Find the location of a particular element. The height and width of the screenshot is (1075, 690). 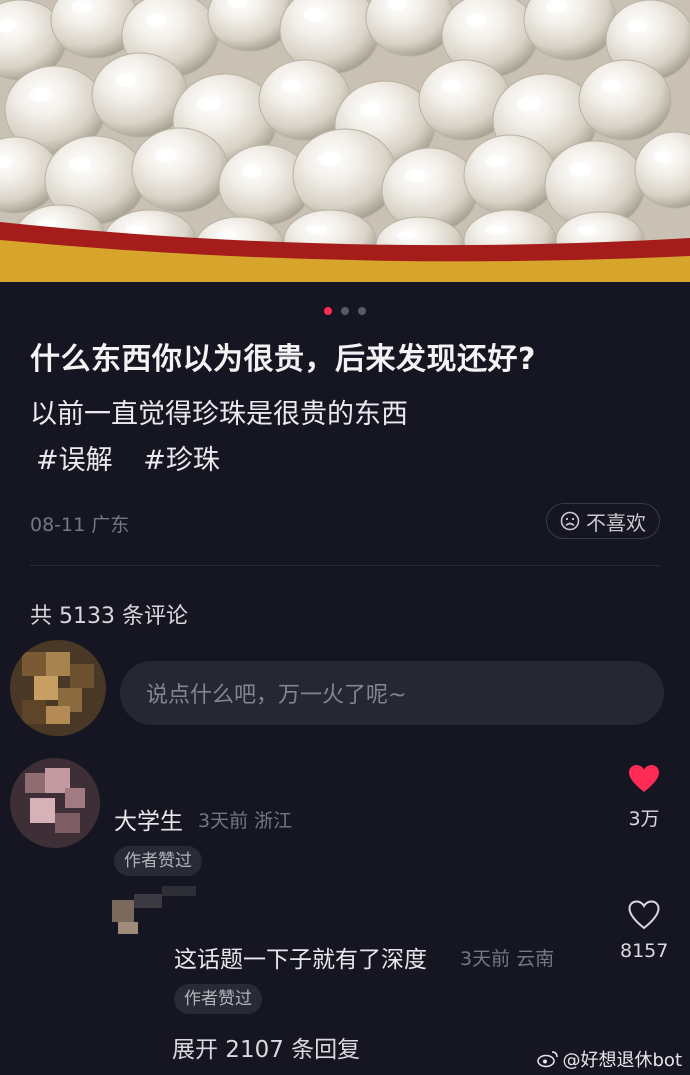

my-avatar is located at coordinates (58, 688).